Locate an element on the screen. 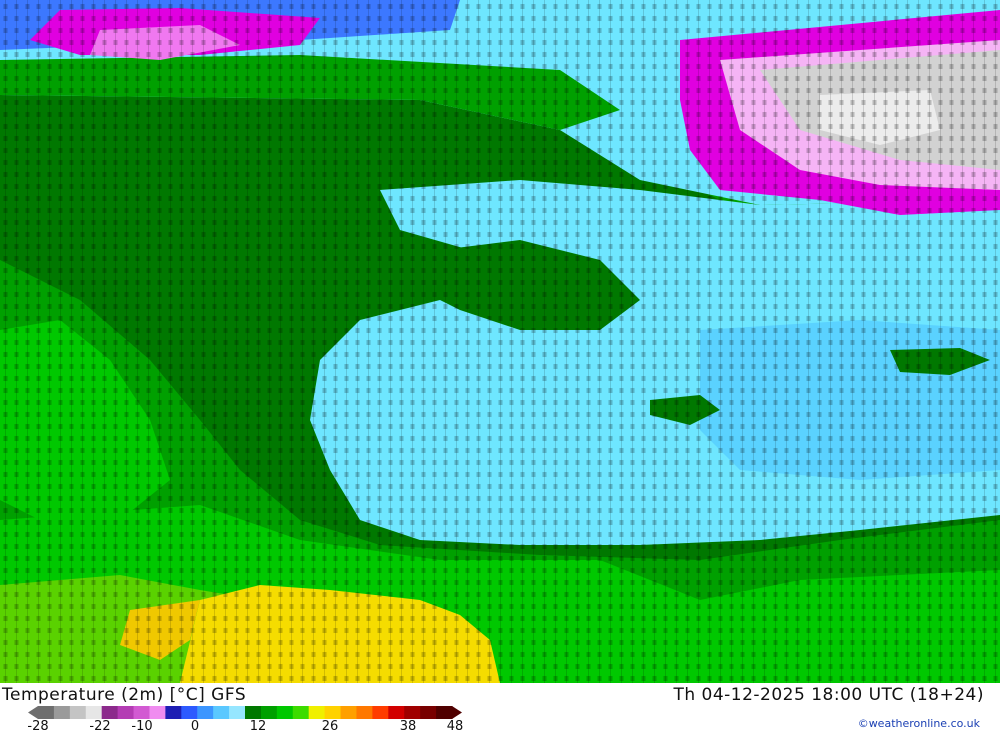  scale-tick: 48 is located at coordinates (455, 726).